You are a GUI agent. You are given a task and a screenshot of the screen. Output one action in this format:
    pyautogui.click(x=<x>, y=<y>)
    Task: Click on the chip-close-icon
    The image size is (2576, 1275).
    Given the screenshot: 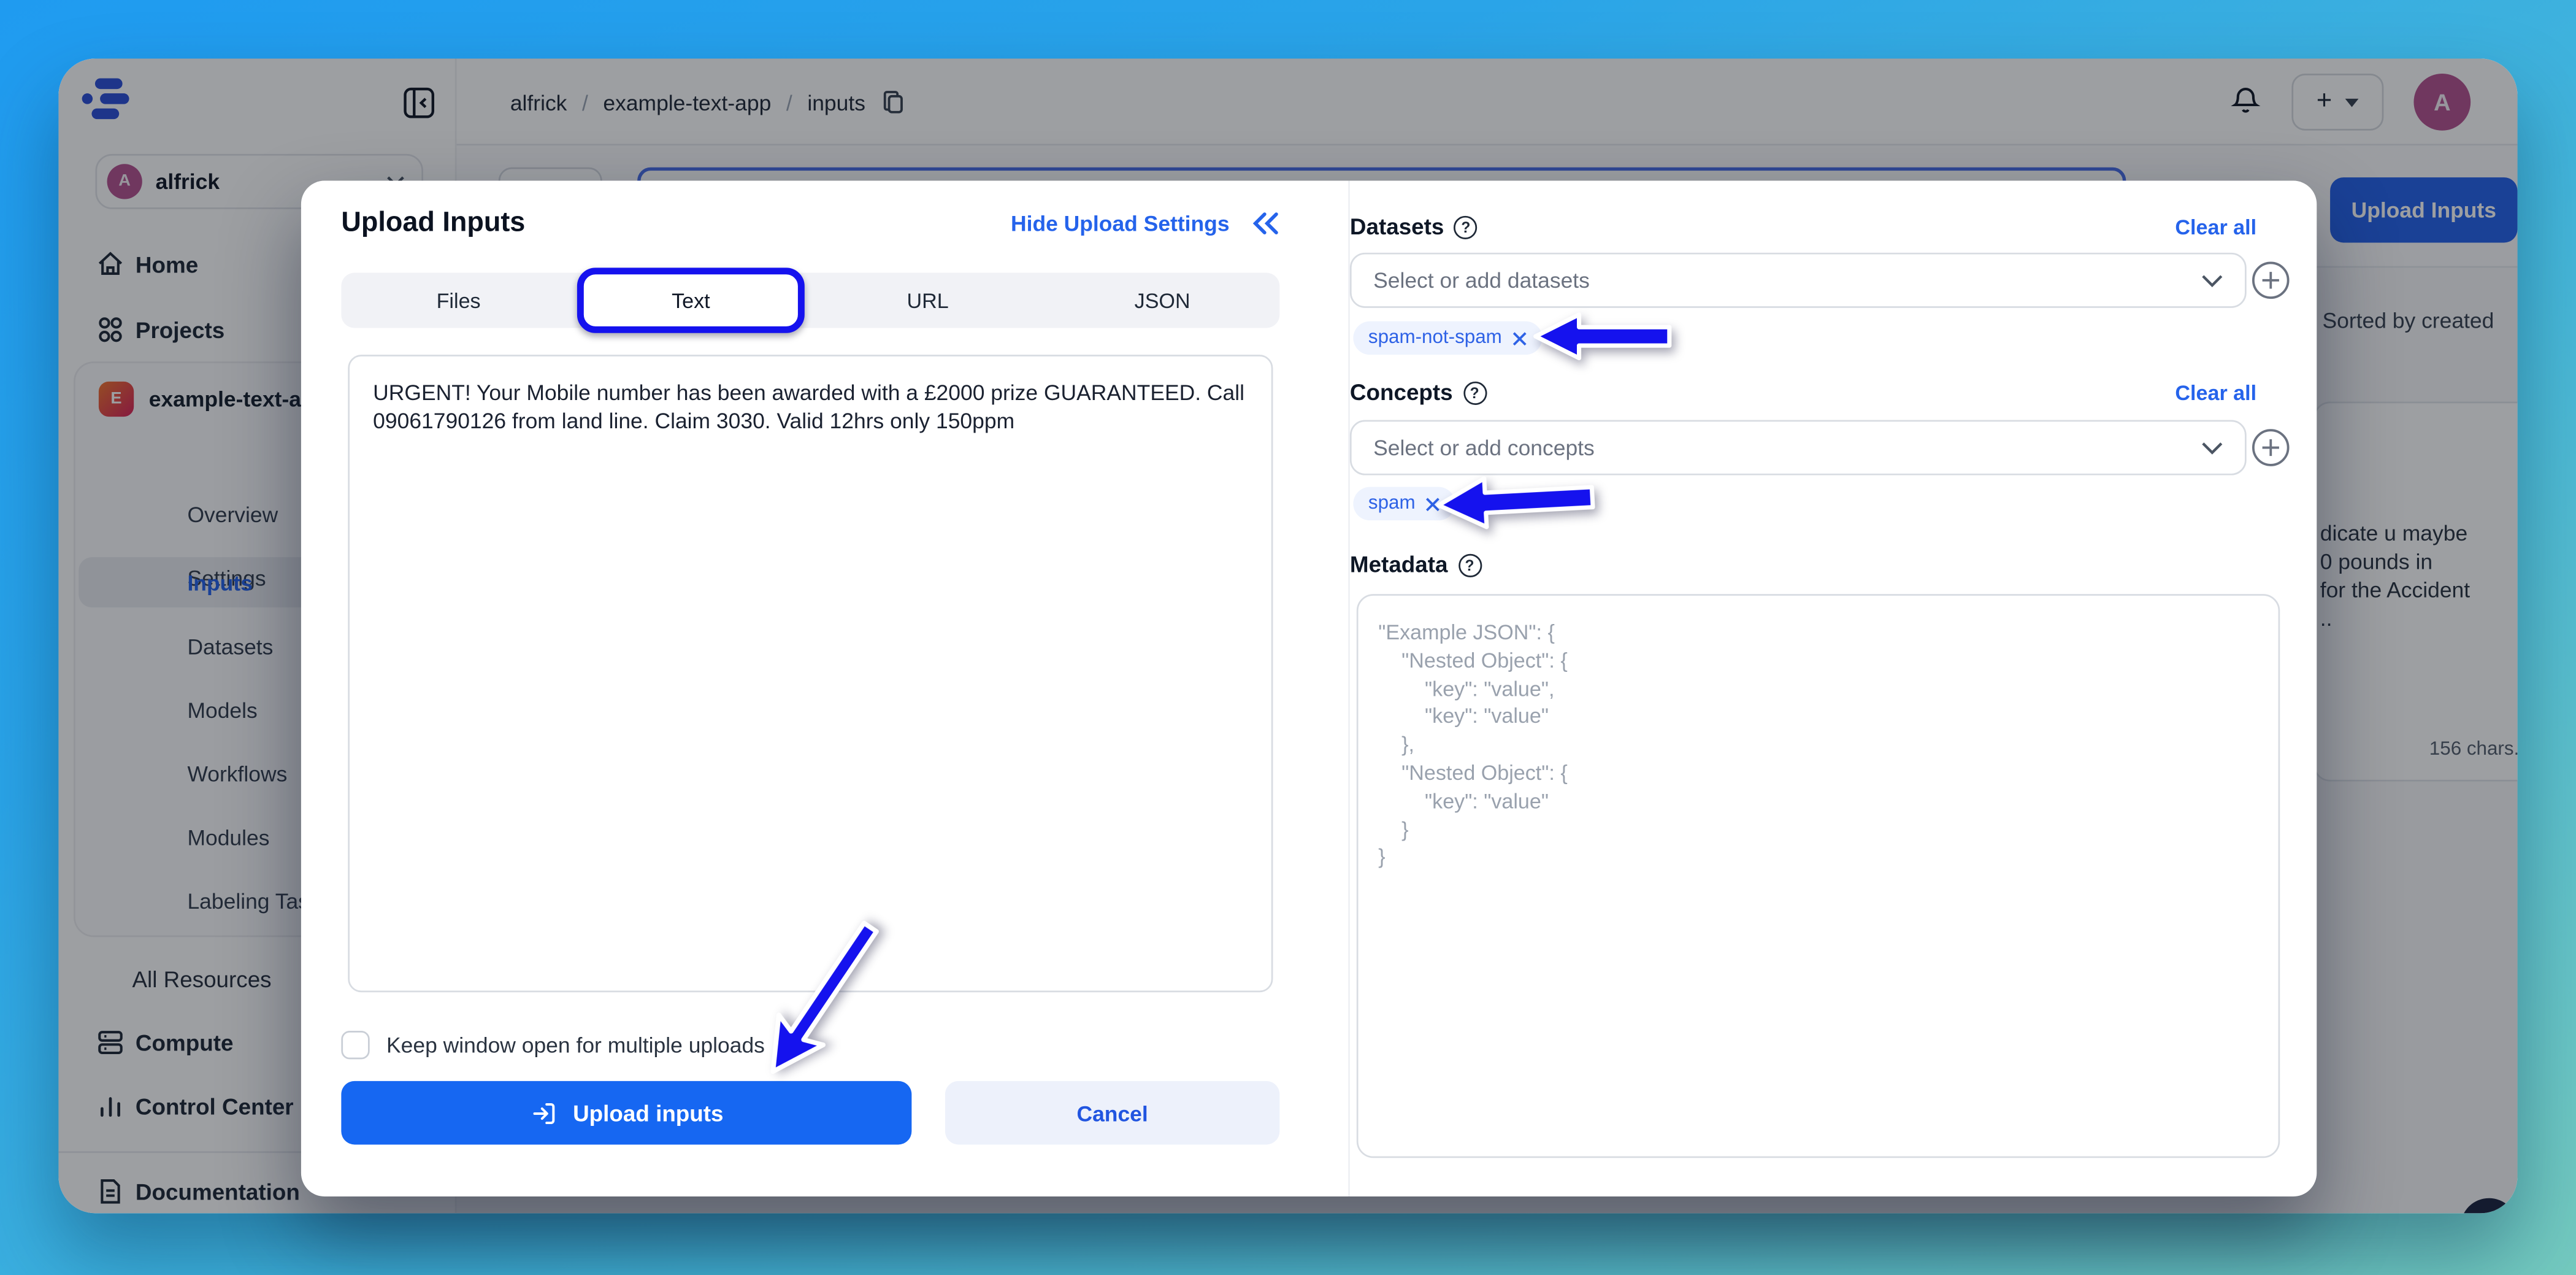 What is the action you would take?
    pyautogui.click(x=1519, y=339)
    